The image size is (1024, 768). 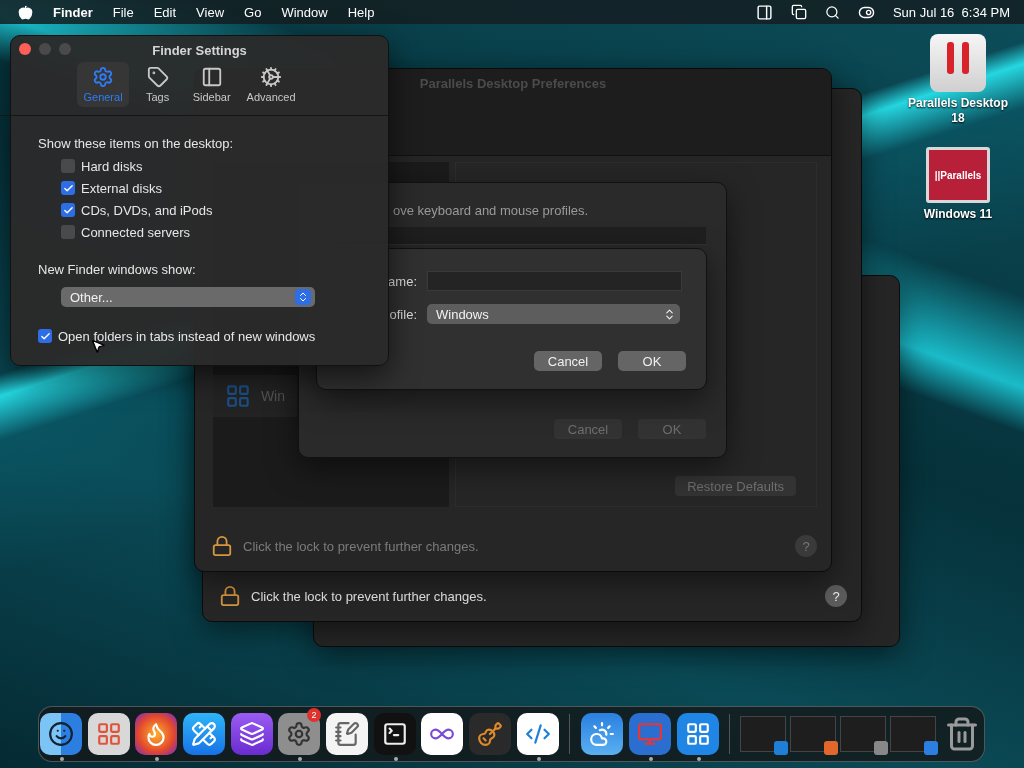 I want to click on menu-item: Finder, so click(x=73, y=12).